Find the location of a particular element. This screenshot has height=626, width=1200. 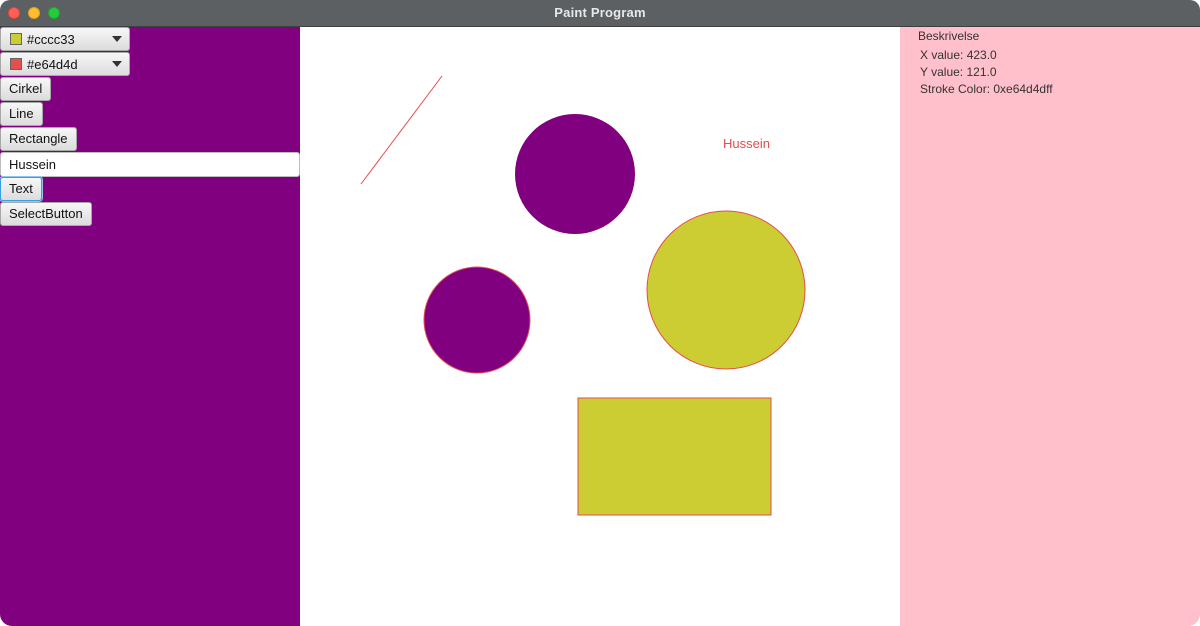

fill-color-swatch is located at coordinates (16, 39).